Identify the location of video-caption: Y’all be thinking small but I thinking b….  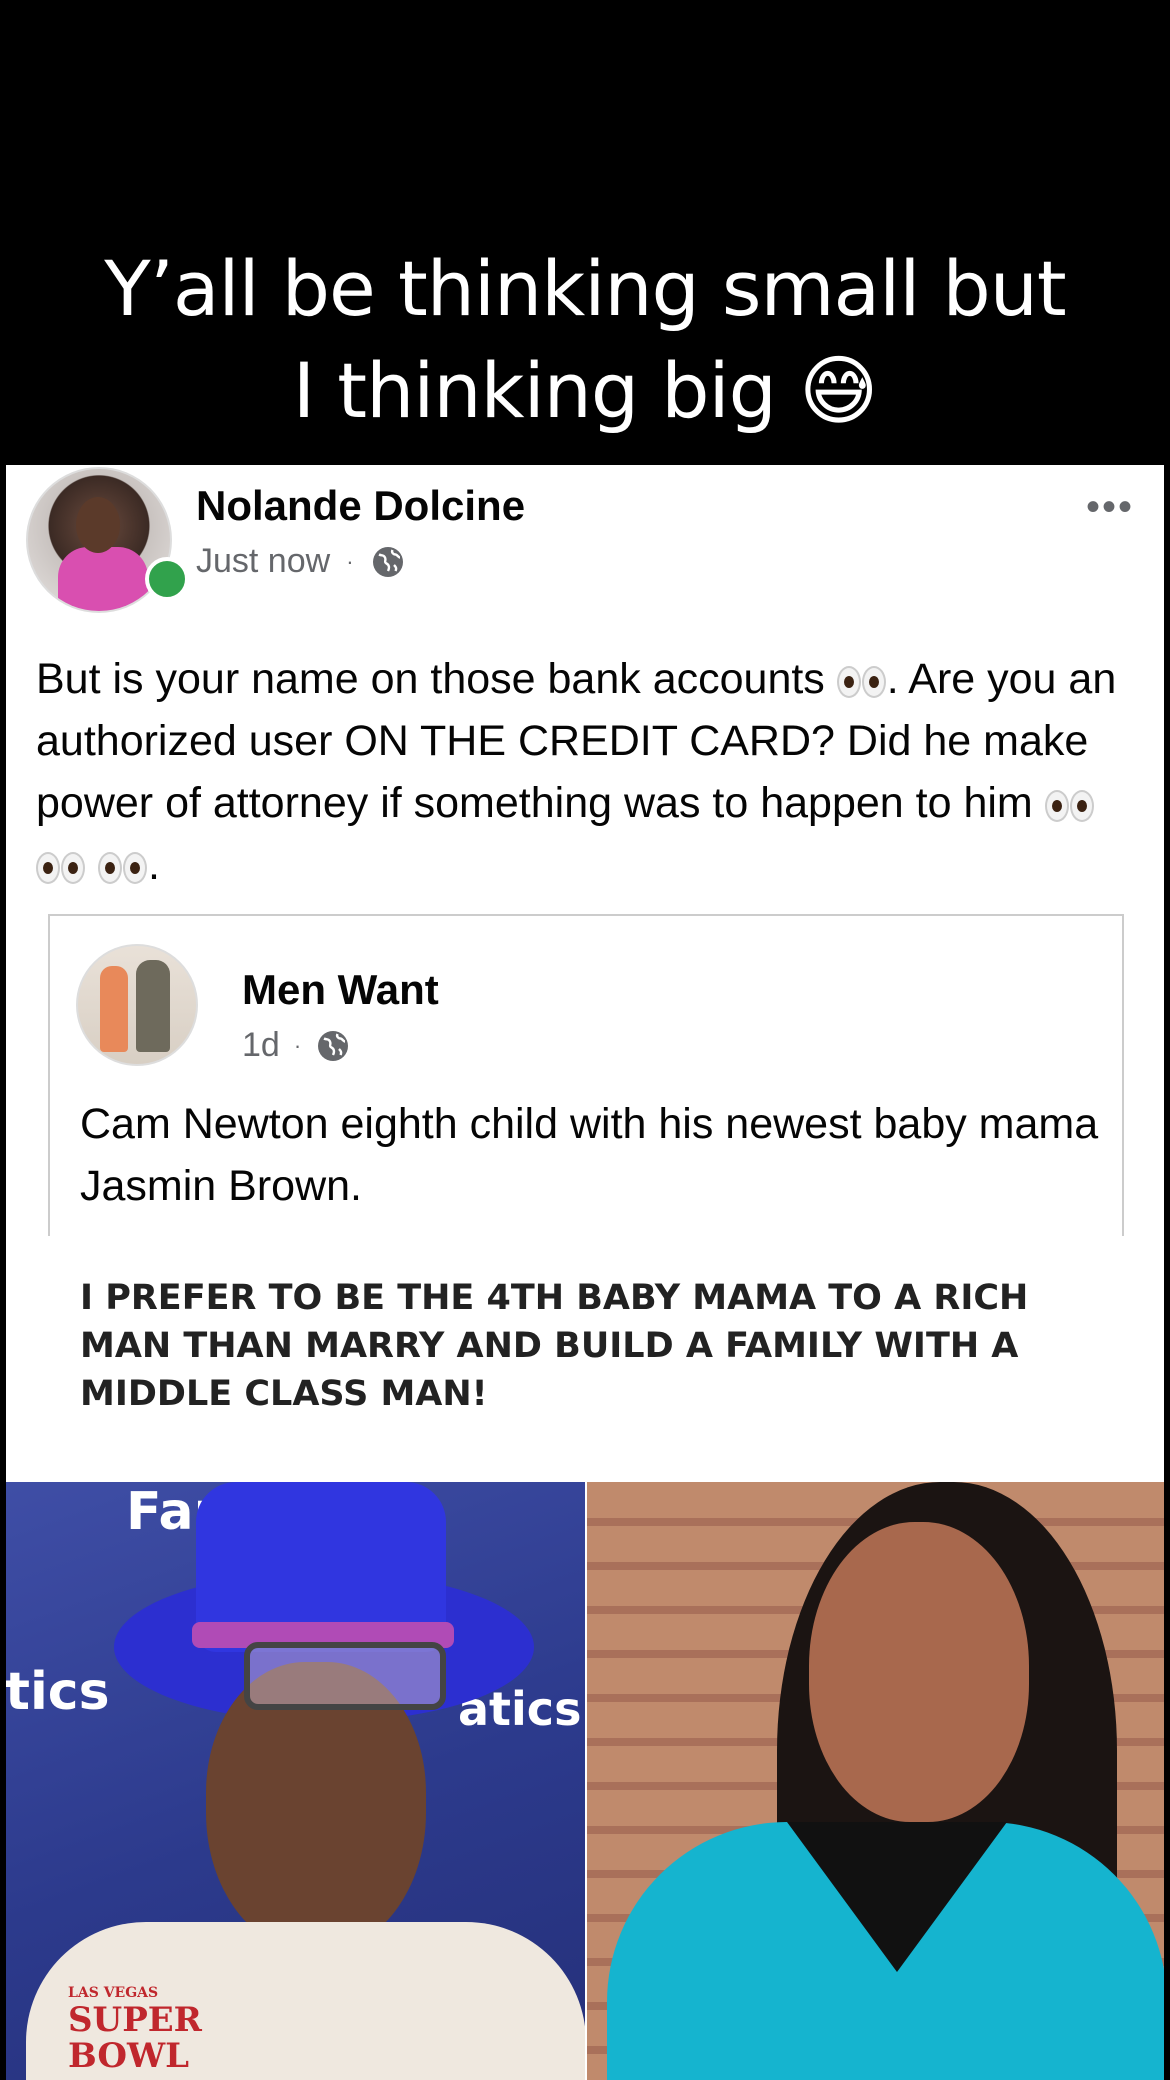
(585, 340).